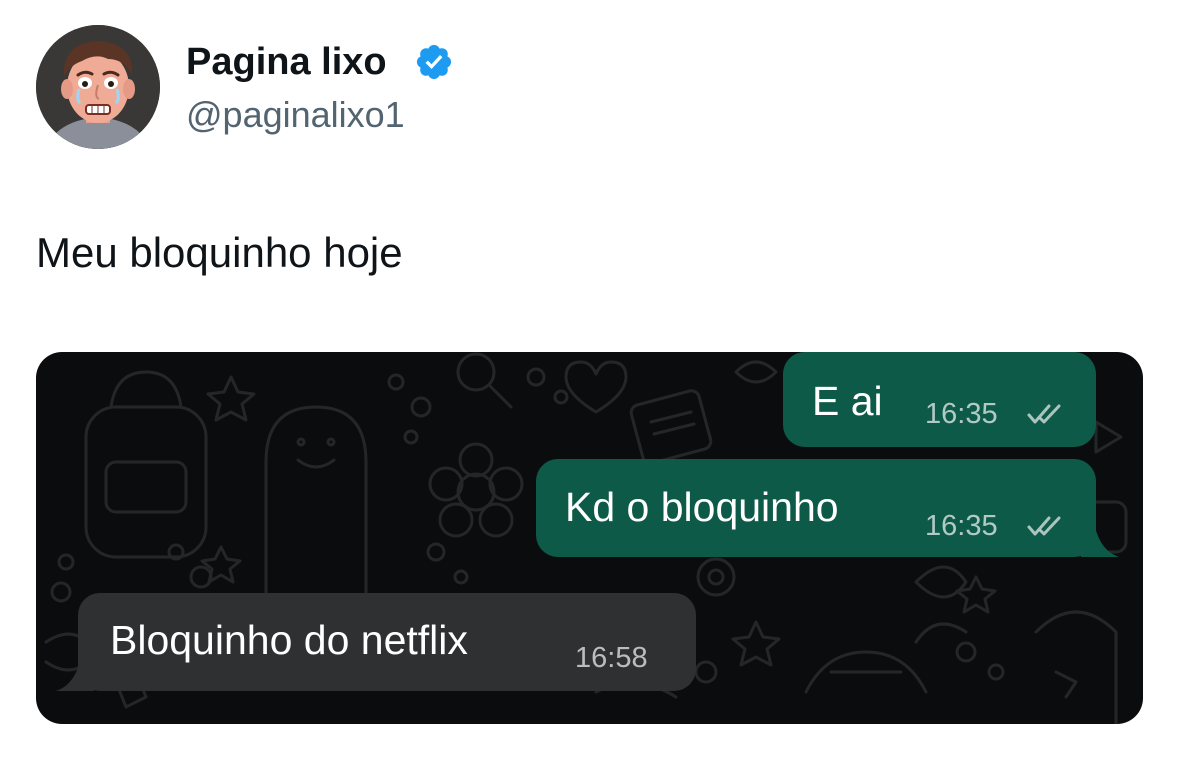 This screenshot has width=1179, height=781. Describe the element at coordinates (286, 62) in the screenshot. I see `display-name: Pagina lixo` at that location.